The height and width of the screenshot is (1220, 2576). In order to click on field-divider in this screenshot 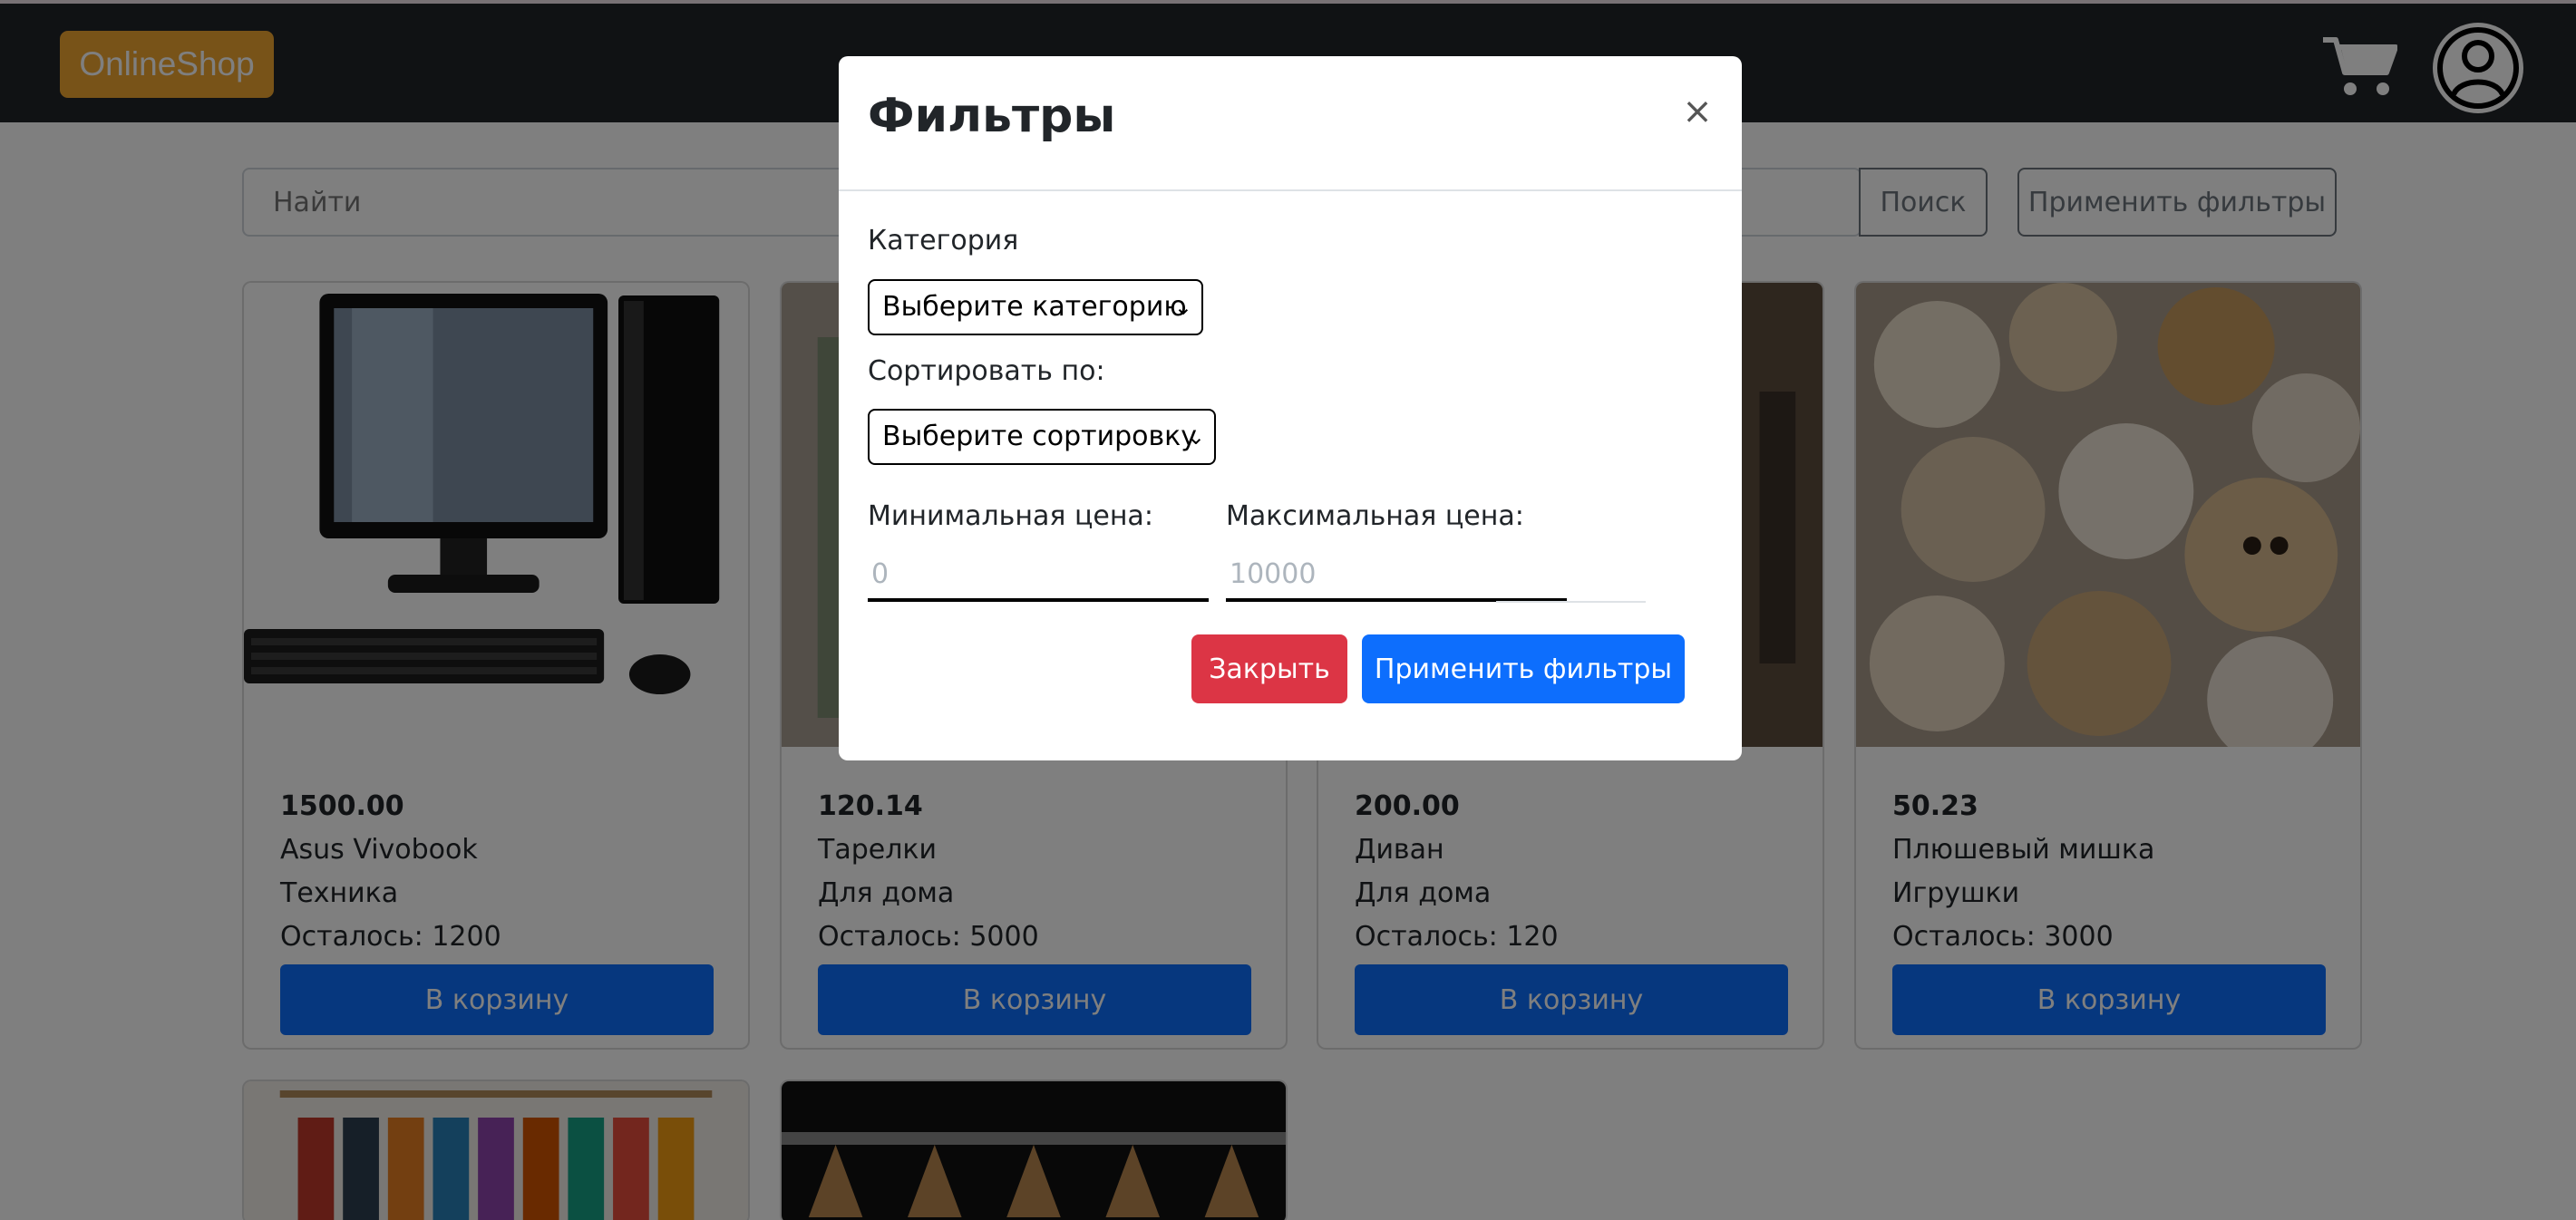, I will do `click(1571, 602)`.